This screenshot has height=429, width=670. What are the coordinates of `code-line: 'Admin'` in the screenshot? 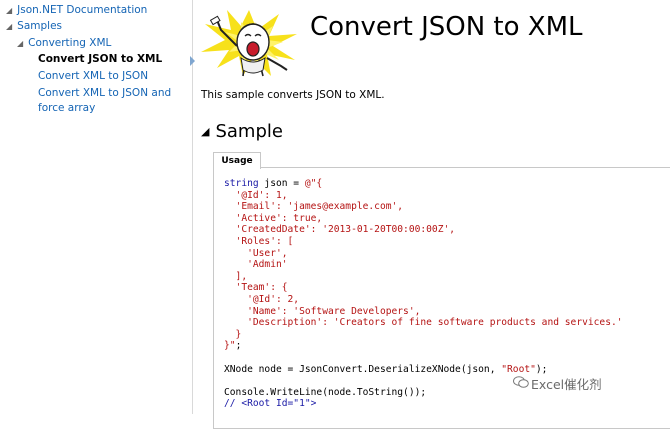 It's located at (423, 265).